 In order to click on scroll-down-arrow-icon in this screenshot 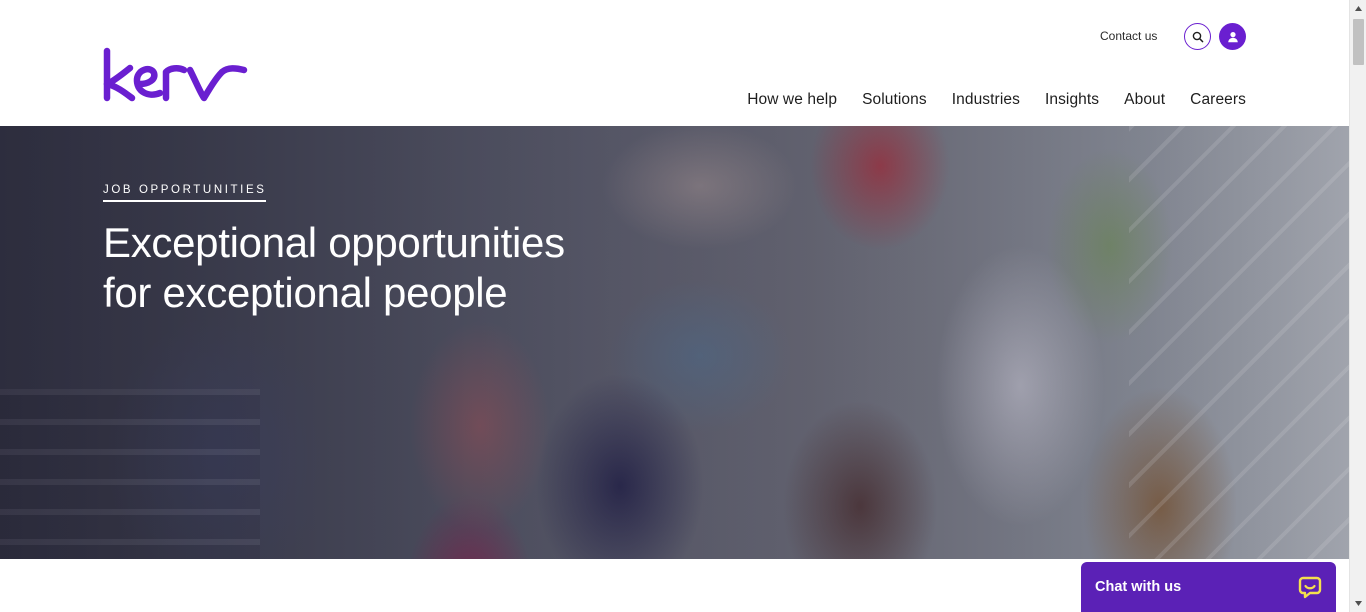, I will do `click(1358, 603)`.